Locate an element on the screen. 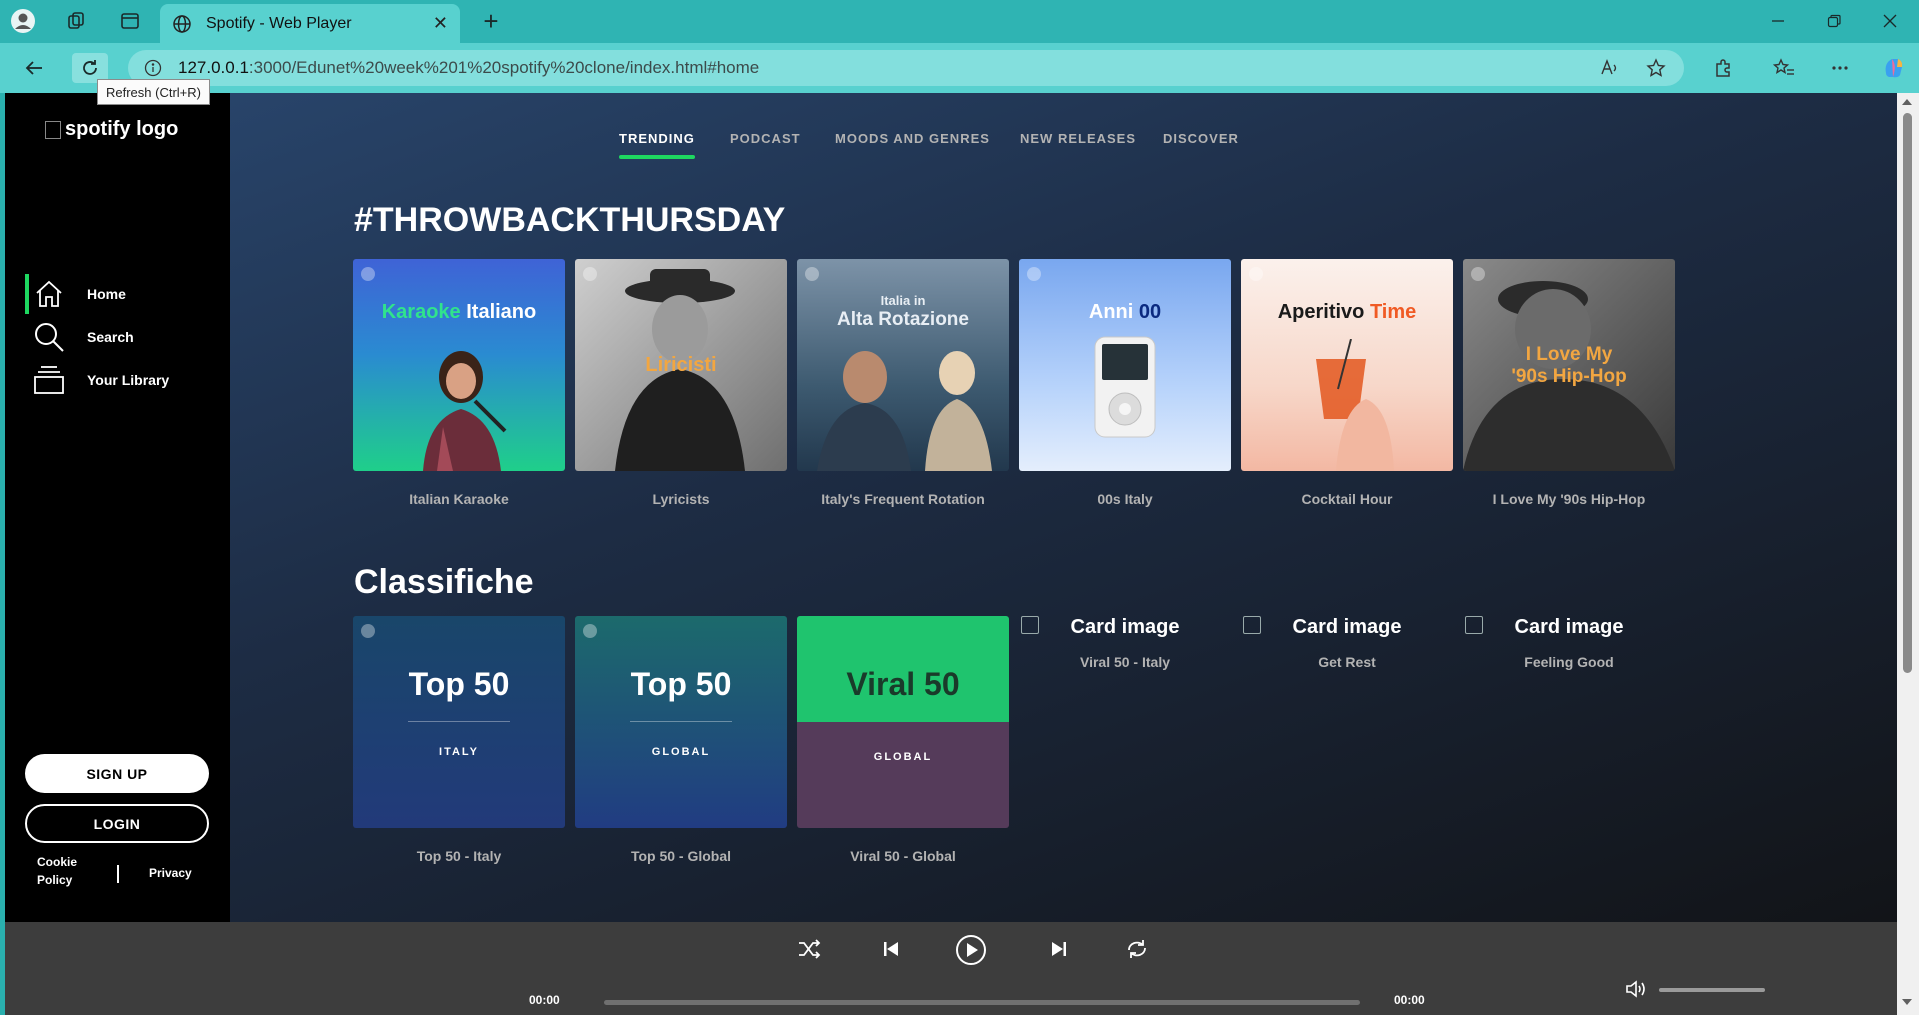 This screenshot has width=1919, height=1015. repeat-icon is located at coordinates (1137, 949).